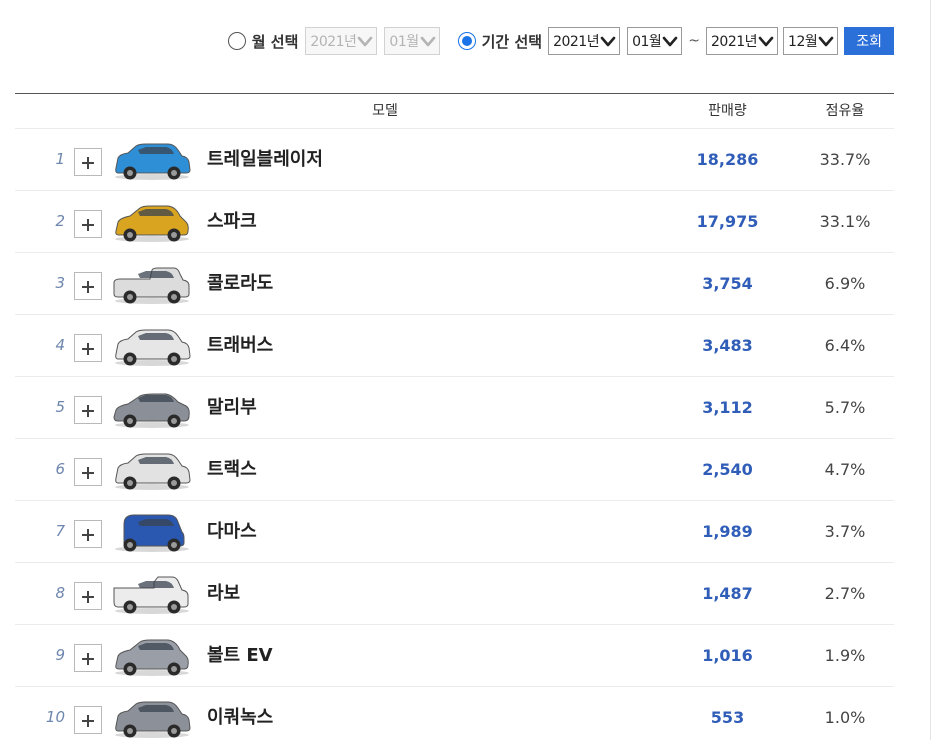 Image resolution: width=936 pixels, height=740 pixels. What do you see at coordinates (727, 717) in the screenshot?
I see `sales-count: 553` at bounding box center [727, 717].